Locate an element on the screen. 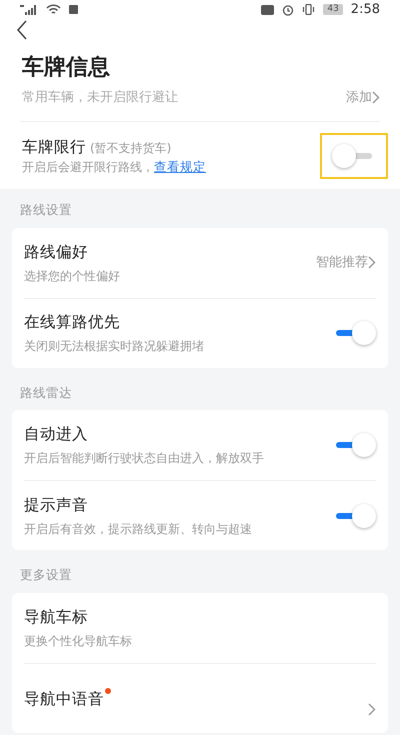 This screenshot has height=735, width=400. page-title: 车牌信息 is located at coordinates (66, 68).